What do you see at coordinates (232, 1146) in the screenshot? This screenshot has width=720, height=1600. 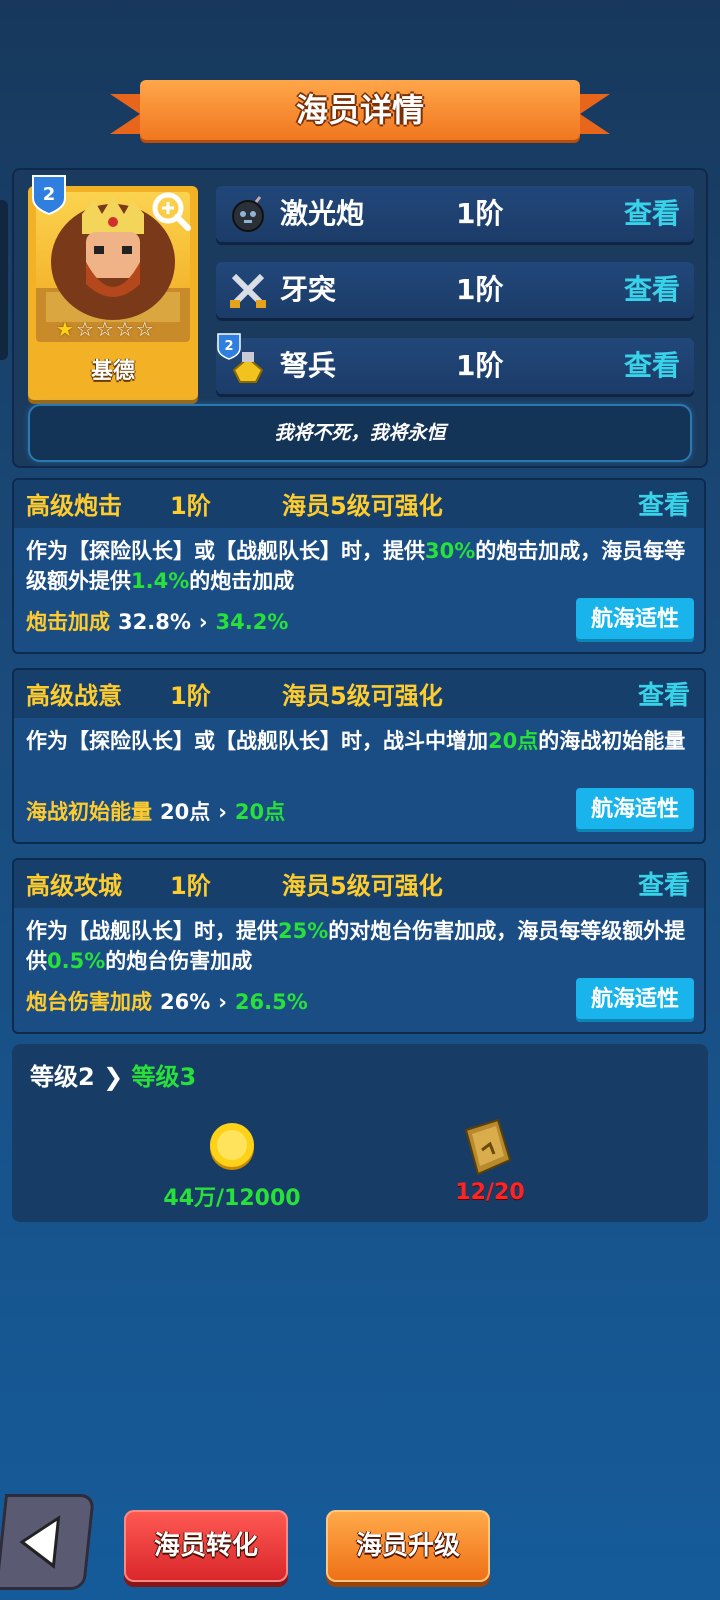 I see `gold-coin-icon` at bounding box center [232, 1146].